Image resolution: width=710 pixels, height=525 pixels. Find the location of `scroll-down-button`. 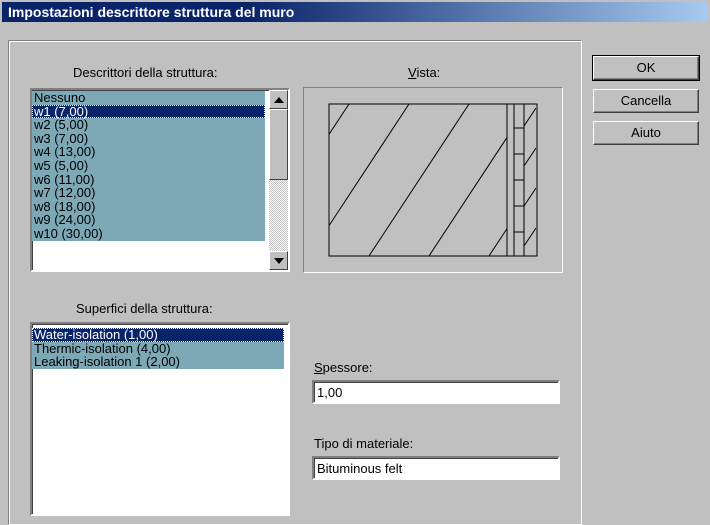

scroll-down-button is located at coordinates (278, 260).